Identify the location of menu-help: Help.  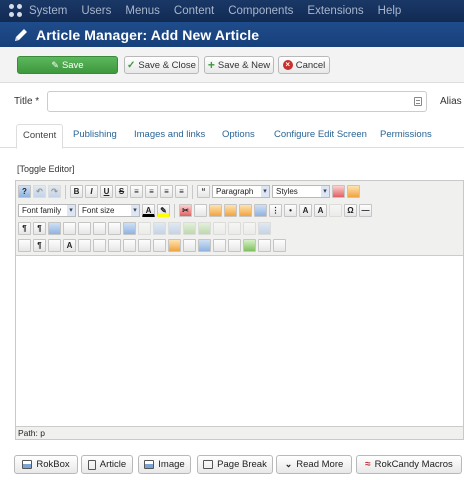
(390, 11).